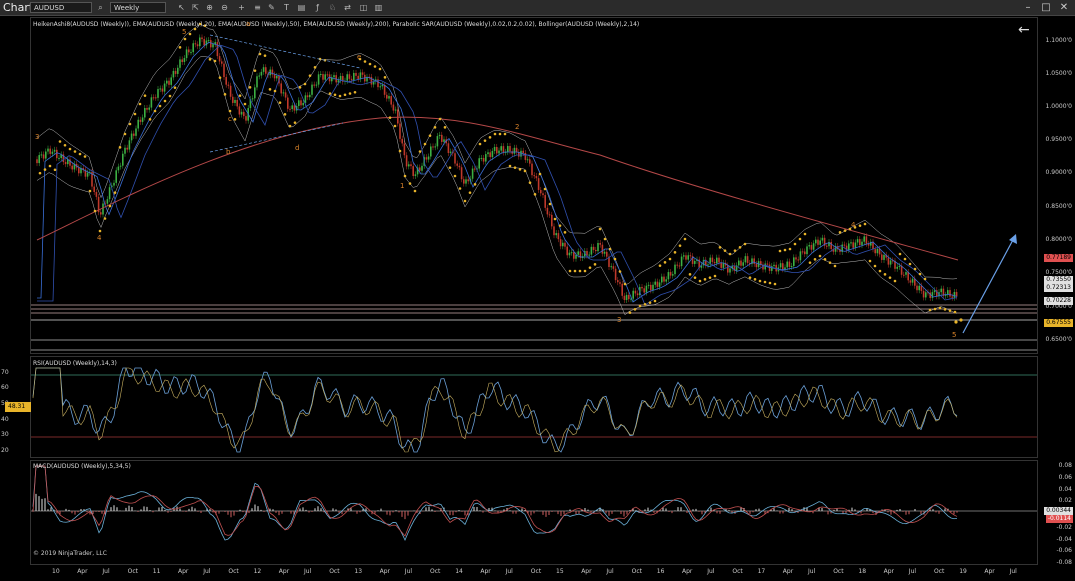 This screenshot has width=1075, height=581. Describe the element at coordinates (435, 571) in the screenshot. I see `time-axis-label: Oct` at that location.